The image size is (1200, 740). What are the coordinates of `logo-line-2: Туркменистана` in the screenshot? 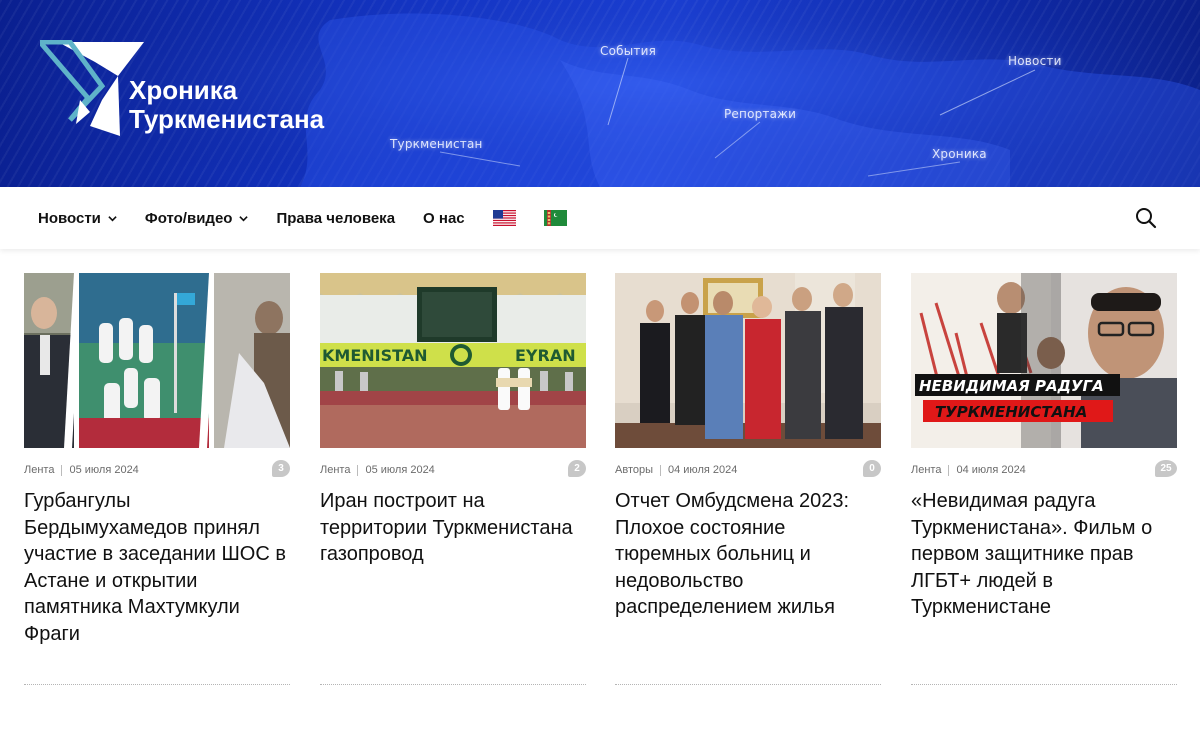 It's located at (227, 119).